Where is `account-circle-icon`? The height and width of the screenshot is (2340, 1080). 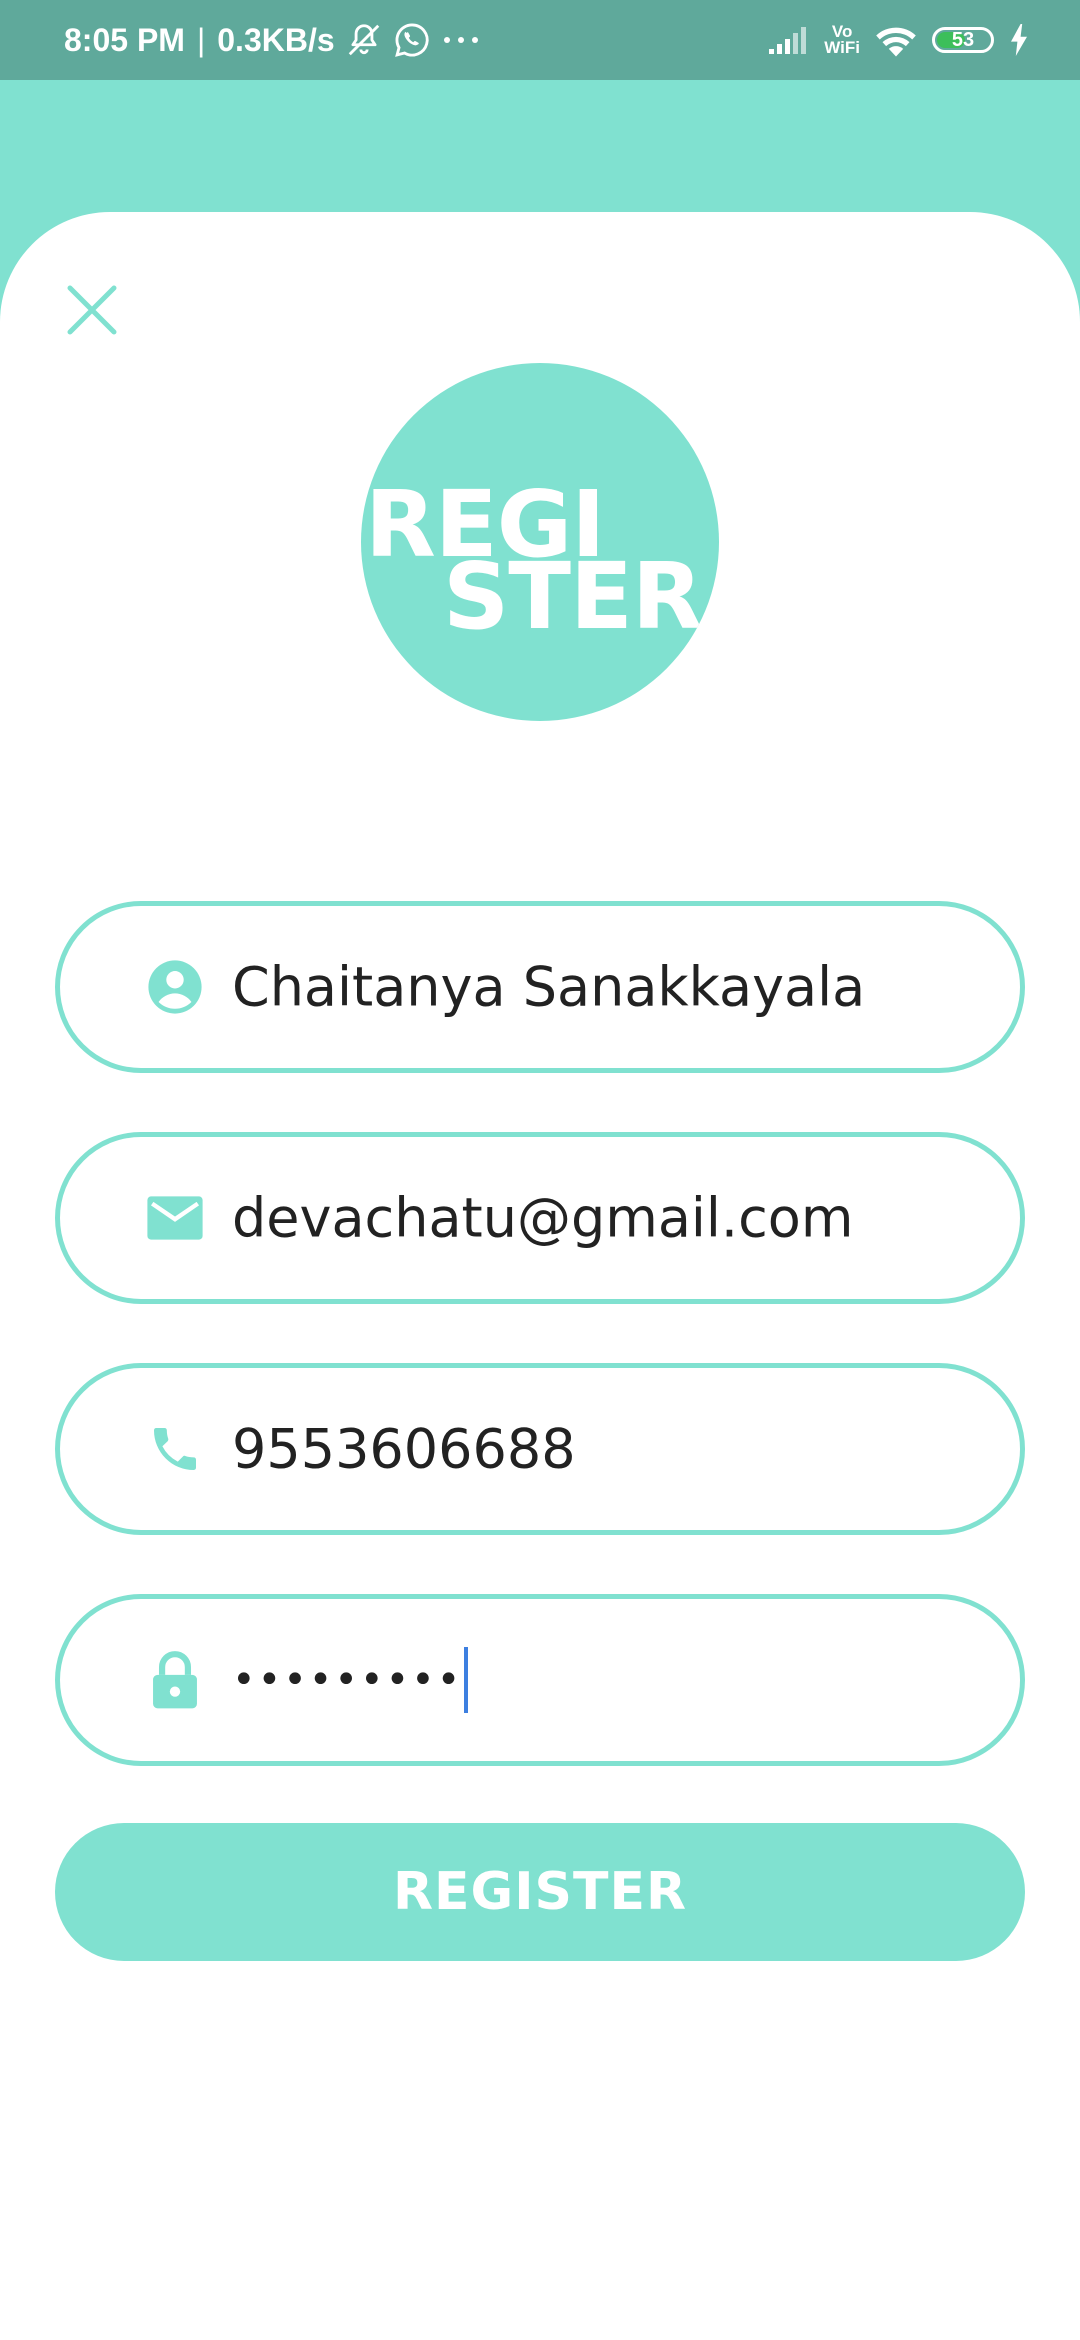
account-circle-icon is located at coordinates (175, 987).